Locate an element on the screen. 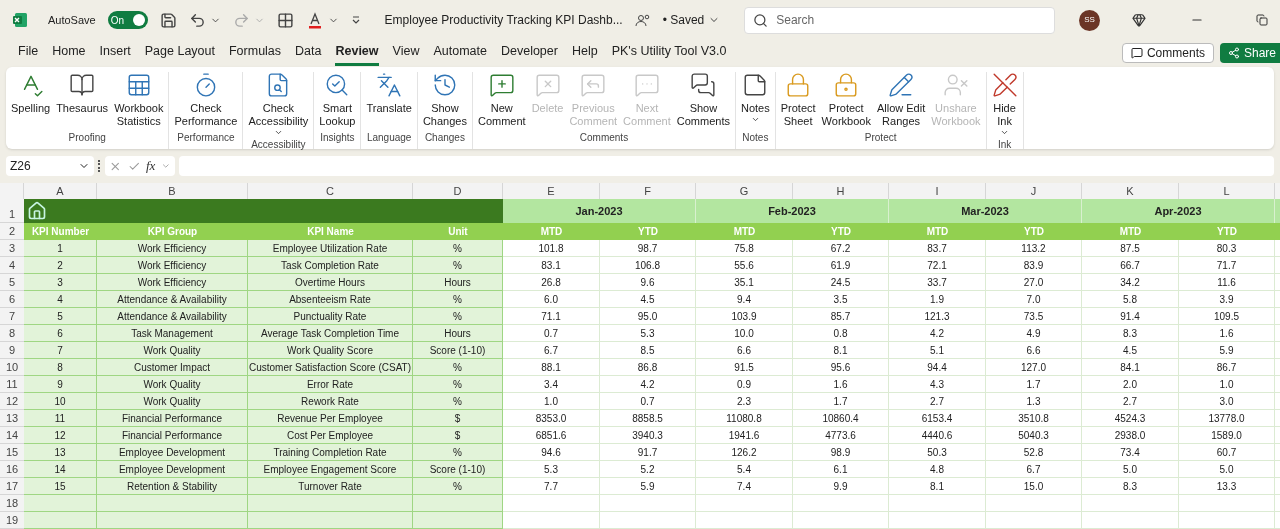 Image resolution: width=1280 pixels, height=529 pixels. row-number: 6 is located at coordinates (12, 299).